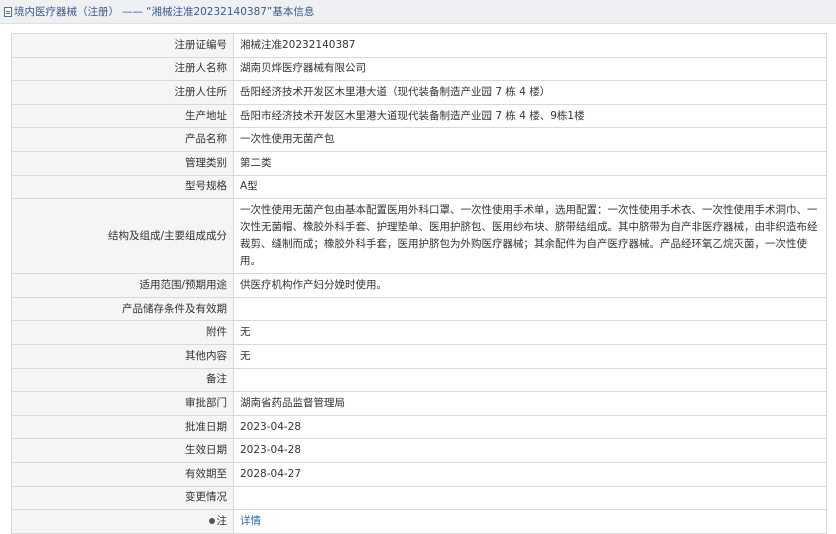 The width and height of the screenshot is (836, 534). Describe the element at coordinates (530, 474) in the screenshot. I see `row-value-expiry-date: 2028-04-27` at that location.